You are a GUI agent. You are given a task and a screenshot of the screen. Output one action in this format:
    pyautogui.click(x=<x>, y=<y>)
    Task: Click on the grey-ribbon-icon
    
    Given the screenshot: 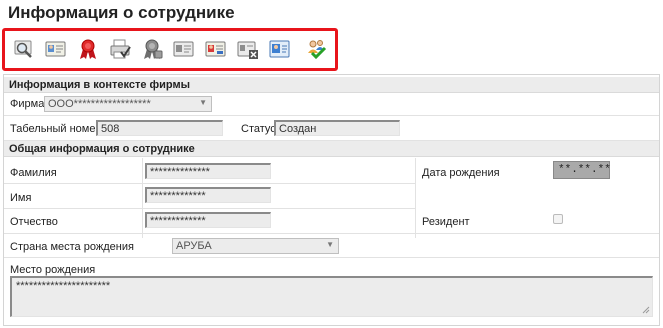 What is the action you would take?
    pyautogui.click(x=152, y=49)
    